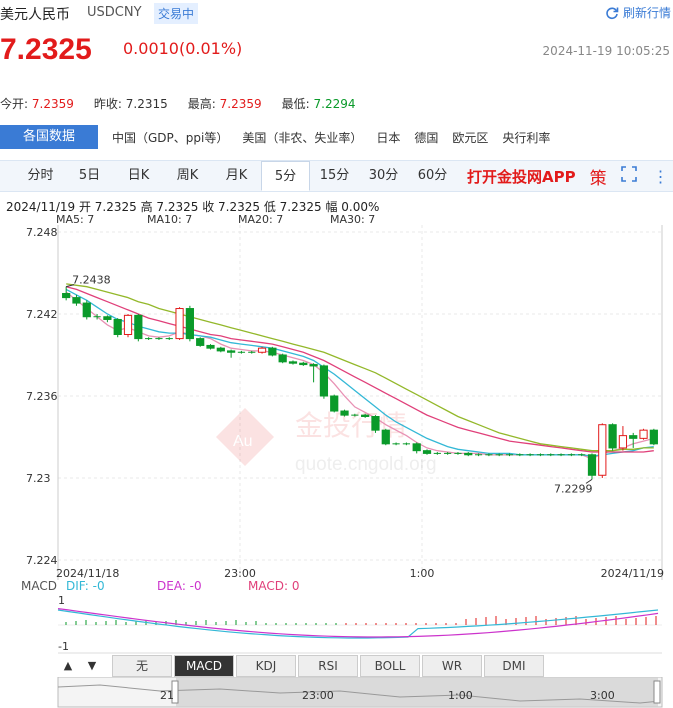 This screenshot has height=708, width=673. What do you see at coordinates (274, 586) in the screenshot?
I see `macd-value: MACD: 0` at bounding box center [274, 586].